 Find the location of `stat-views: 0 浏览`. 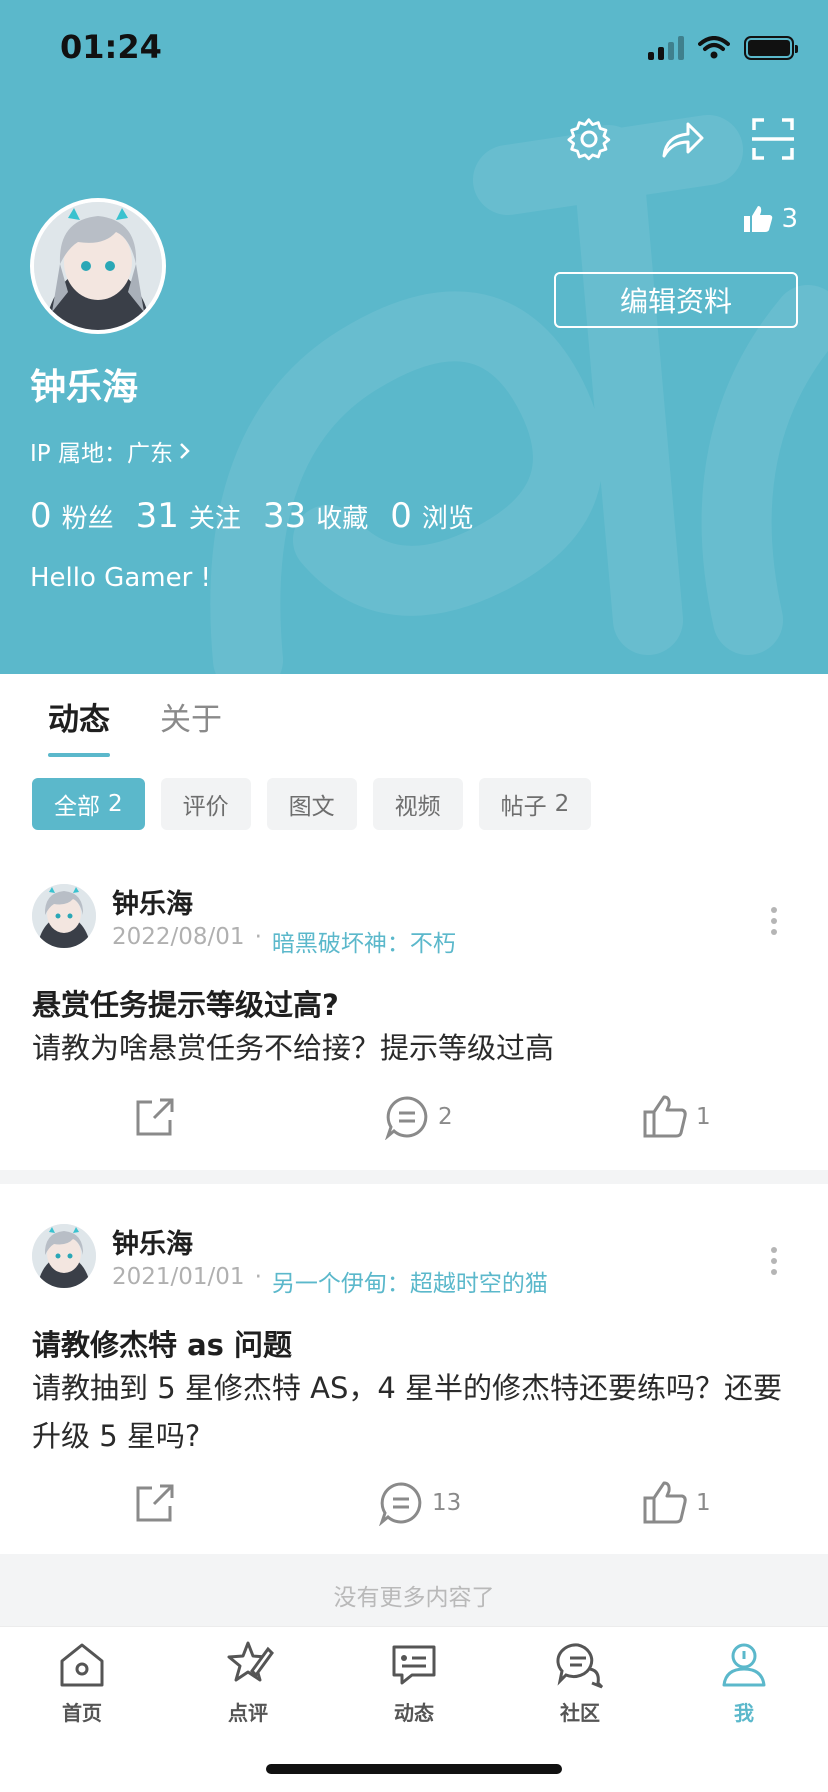

stat-views: 0 浏览 is located at coordinates (432, 516).